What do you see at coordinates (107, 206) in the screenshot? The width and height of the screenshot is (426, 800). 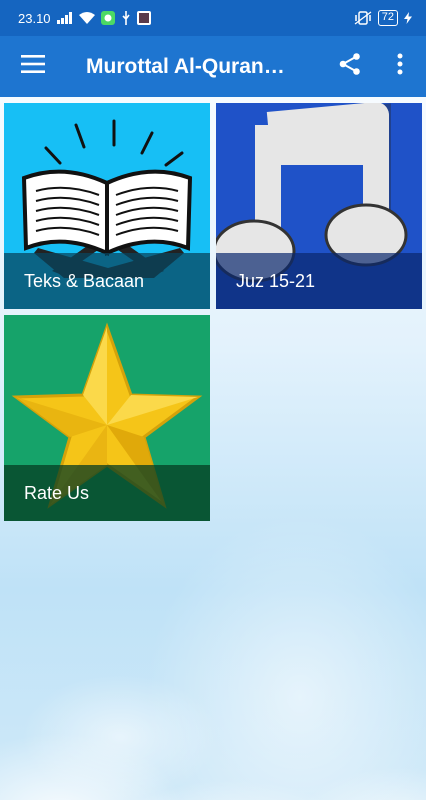 I see `tile-teks-bacaan: Teks & Bacaan` at bounding box center [107, 206].